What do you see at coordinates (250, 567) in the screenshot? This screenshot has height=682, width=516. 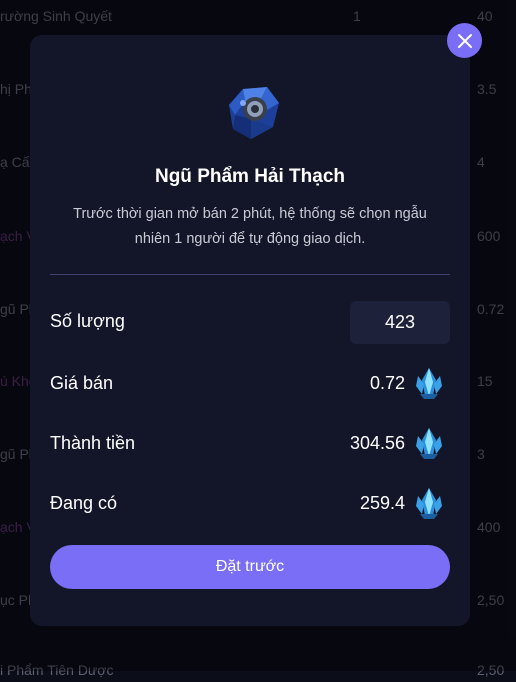 I see `preorder-button: Đặt trước` at bounding box center [250, 567].